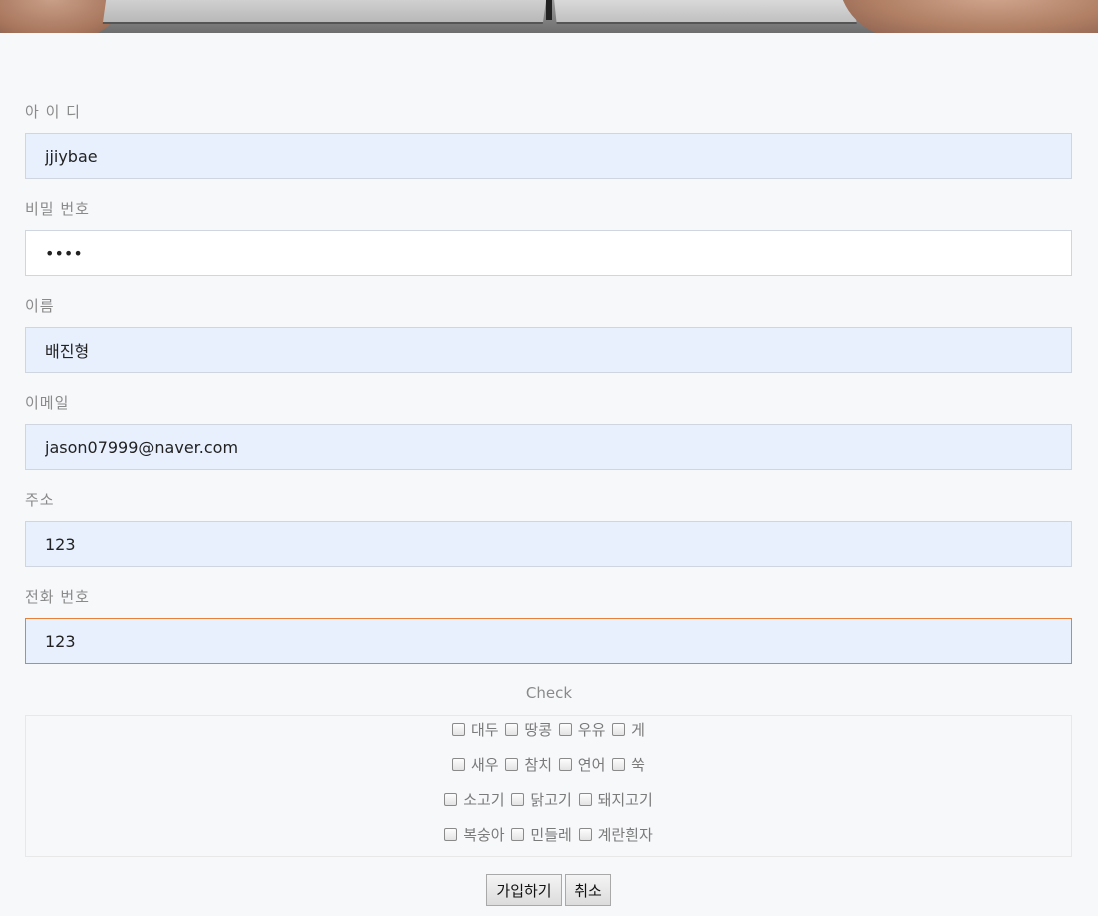 The width and height of the screenshot is (1098, 916). Describe the element at coordinates (485, 730) in the screenshot. I see `checkbox-label: 대두` at that location.